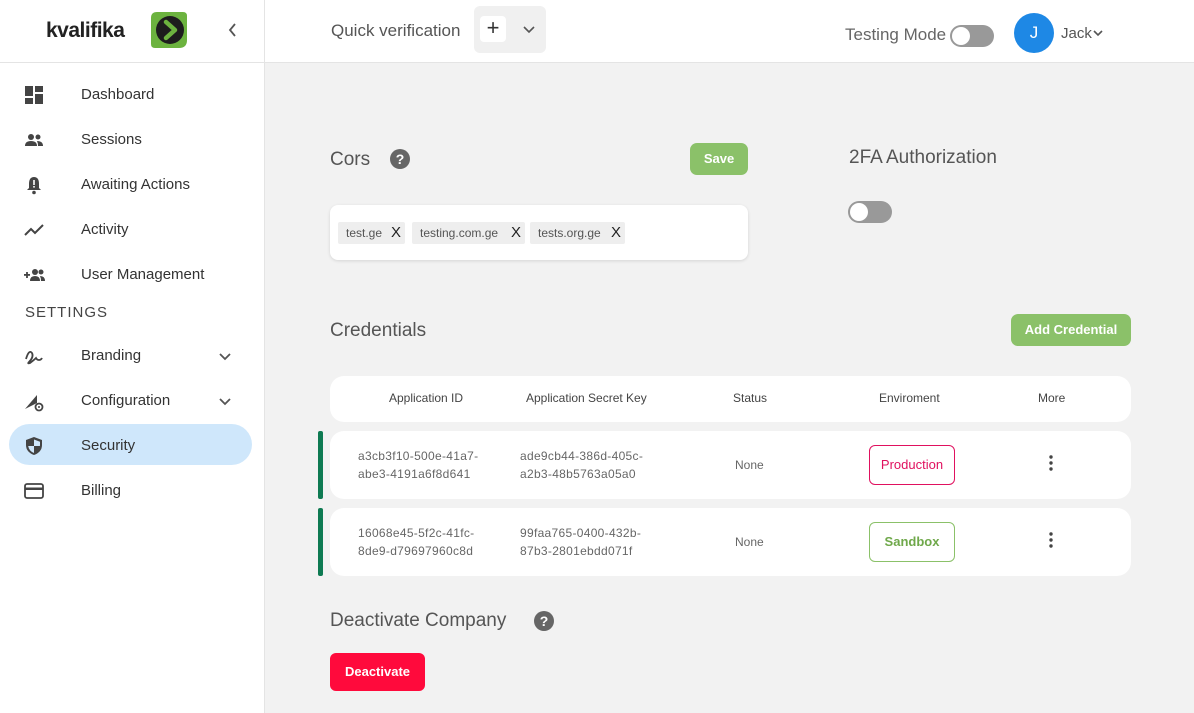 This screenshot has width=1194, height=713. What do you see at coordinates (418, 465) in the screenshot?
I see `application-id-cell: a3cb3f10-500e-41a7- abe3-4191a6f8d641` at bounding box center [418, 465].